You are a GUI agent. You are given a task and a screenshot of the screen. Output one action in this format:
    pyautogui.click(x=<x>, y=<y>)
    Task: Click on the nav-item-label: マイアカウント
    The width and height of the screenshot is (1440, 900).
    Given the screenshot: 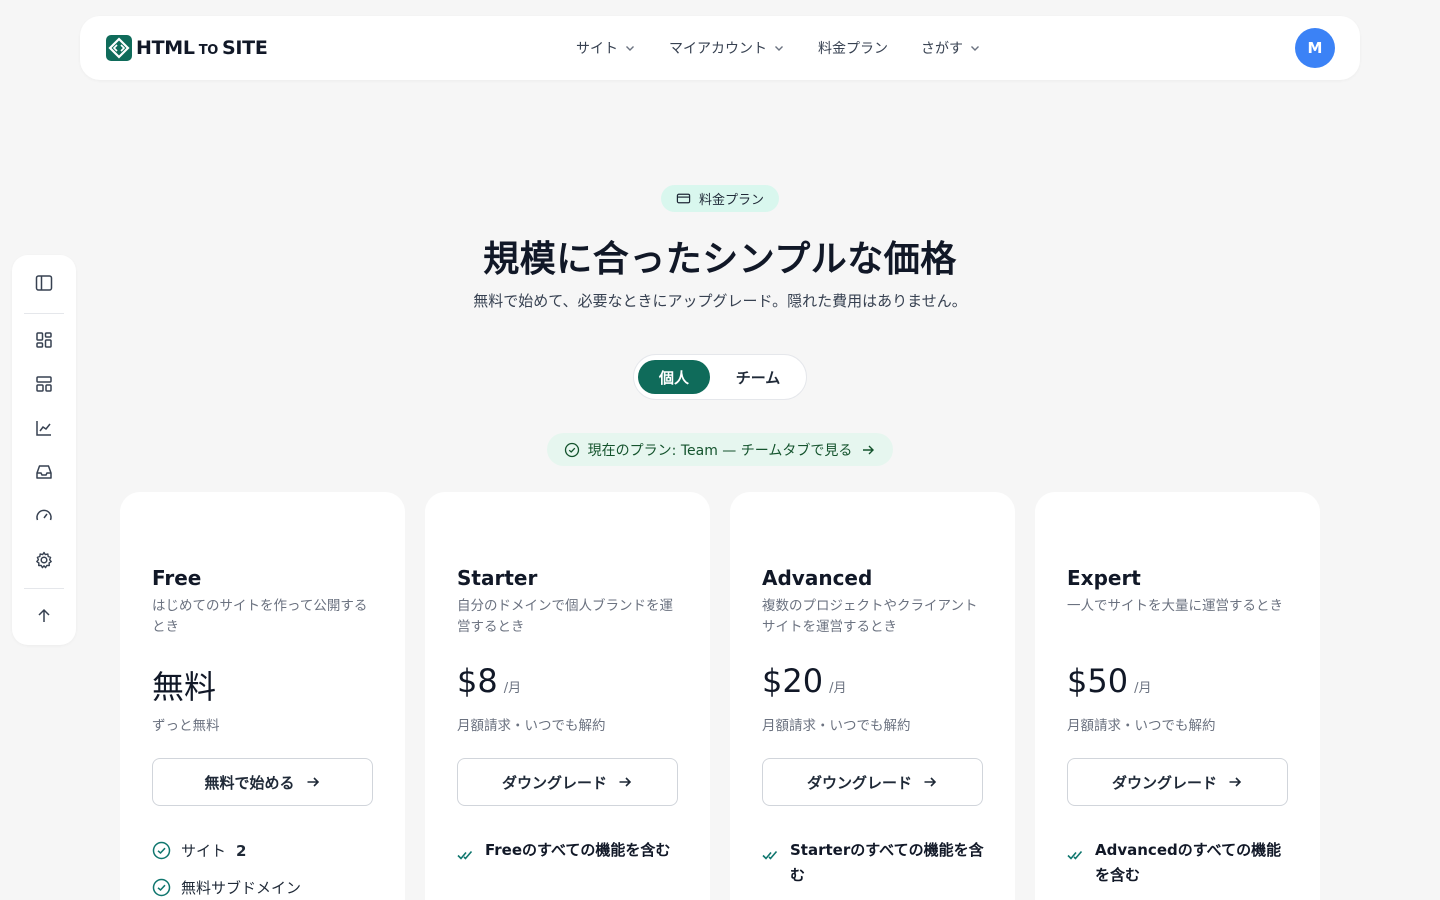 What is the action you would take?
    pyautogui.click(x=718, y=49)
    